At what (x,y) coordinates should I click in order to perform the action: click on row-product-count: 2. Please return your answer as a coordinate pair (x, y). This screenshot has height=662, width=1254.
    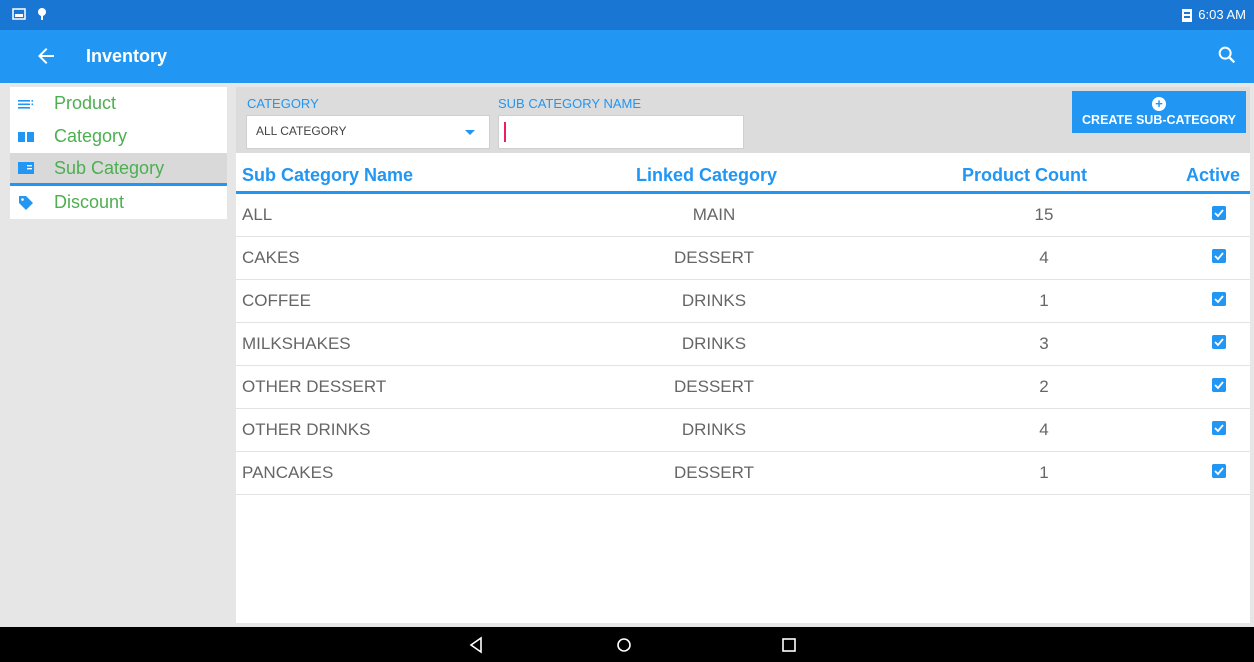
    Looking at the image, I should click on (1044, 386).